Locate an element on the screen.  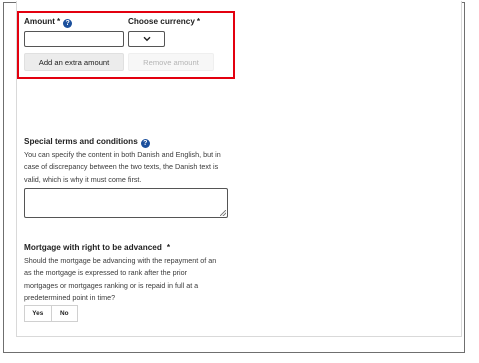
resize-grip-icon is located at coordinates (223, 213).